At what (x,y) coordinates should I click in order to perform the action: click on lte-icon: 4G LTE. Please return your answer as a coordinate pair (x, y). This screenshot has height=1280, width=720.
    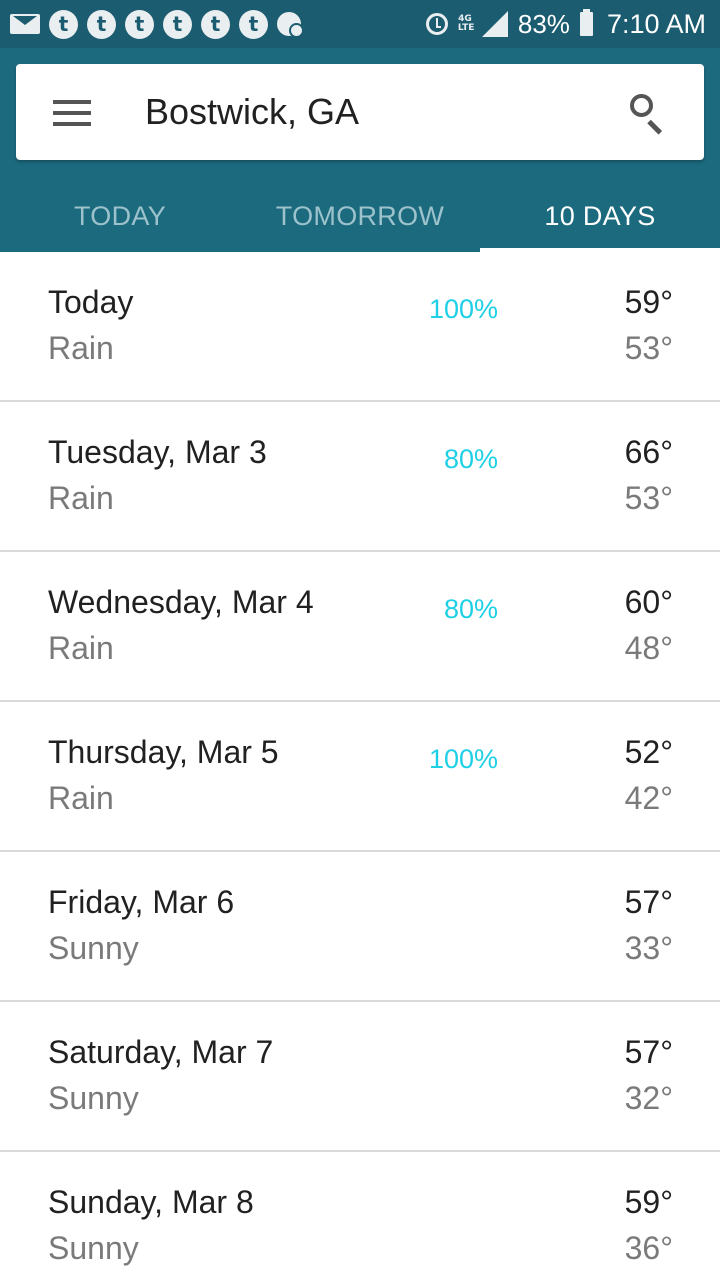
    Looking at the image, I should click on (466, 23).